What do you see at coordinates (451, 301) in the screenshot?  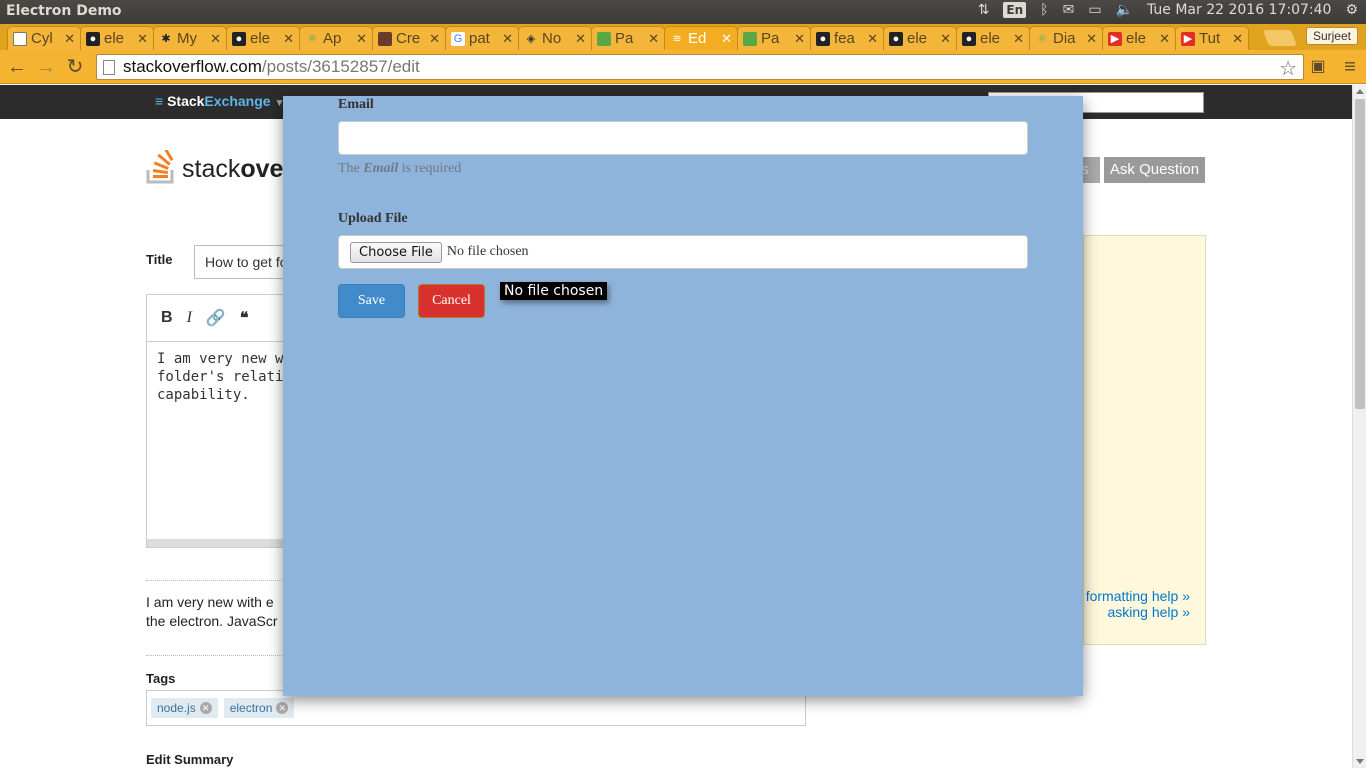 I see `cancel-button: Cancel` at bounding box center [451, 301].